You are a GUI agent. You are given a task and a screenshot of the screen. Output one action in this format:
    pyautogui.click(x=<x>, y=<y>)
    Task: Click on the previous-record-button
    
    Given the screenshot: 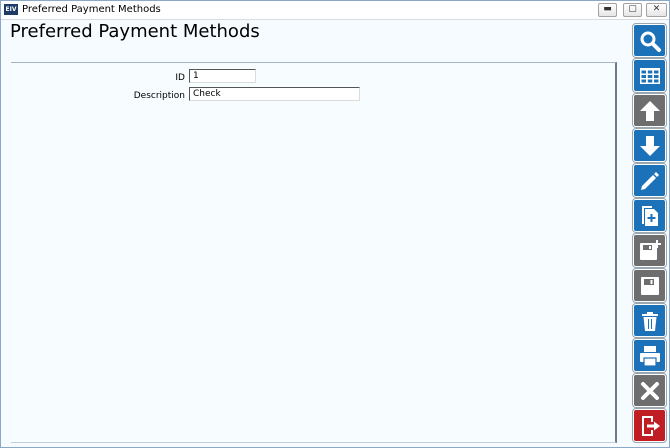 What is the action you would take?
    pyautogui.click(x=649, y=110)
    